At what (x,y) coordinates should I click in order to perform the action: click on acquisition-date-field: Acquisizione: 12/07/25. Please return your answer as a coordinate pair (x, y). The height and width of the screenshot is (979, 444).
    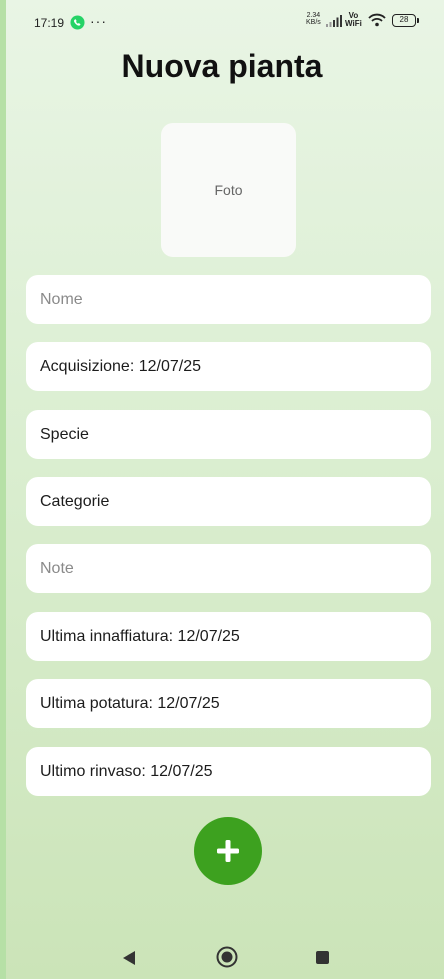
    Looking at the image, I should click on (228, 366).